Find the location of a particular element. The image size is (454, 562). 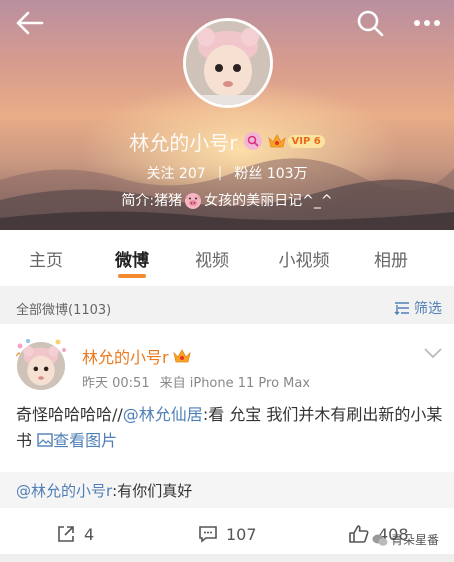

follow-stat: 关注 207 is located at coordinates (175, 173).